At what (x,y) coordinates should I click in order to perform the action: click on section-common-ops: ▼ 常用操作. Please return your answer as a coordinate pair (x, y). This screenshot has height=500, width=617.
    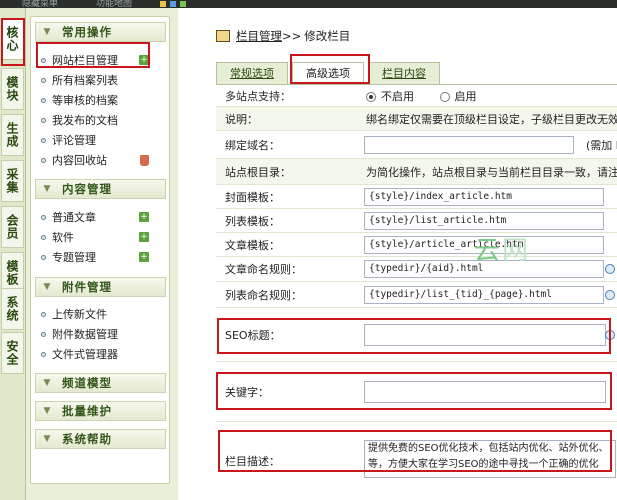
    Looking at the image, I should click on (100, 32).